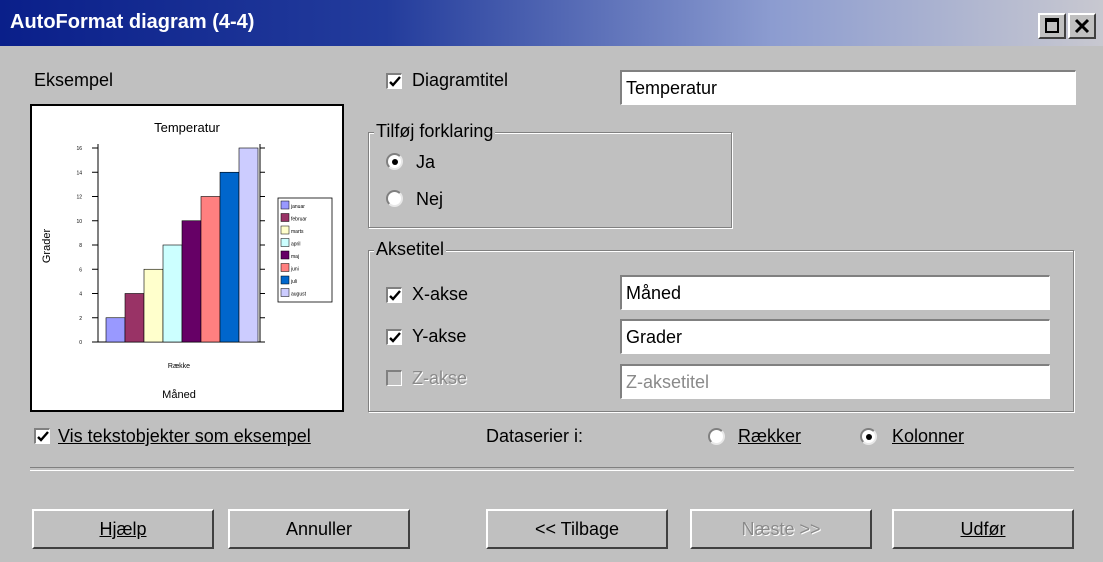 The image size is (1103, 562). Describe the element at coordinates (835, 292) in the screenshot. I see `x-axis-input: Måned` at that location.